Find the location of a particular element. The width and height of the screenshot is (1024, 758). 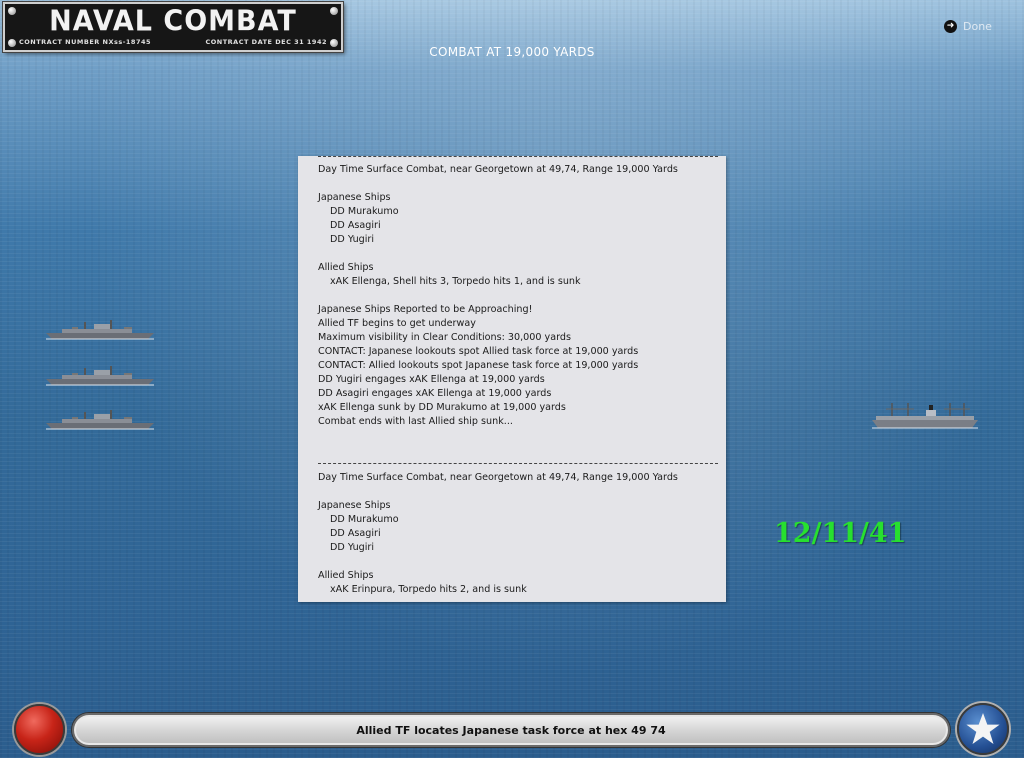

red-ball-button is located at coordinates (39, 729).